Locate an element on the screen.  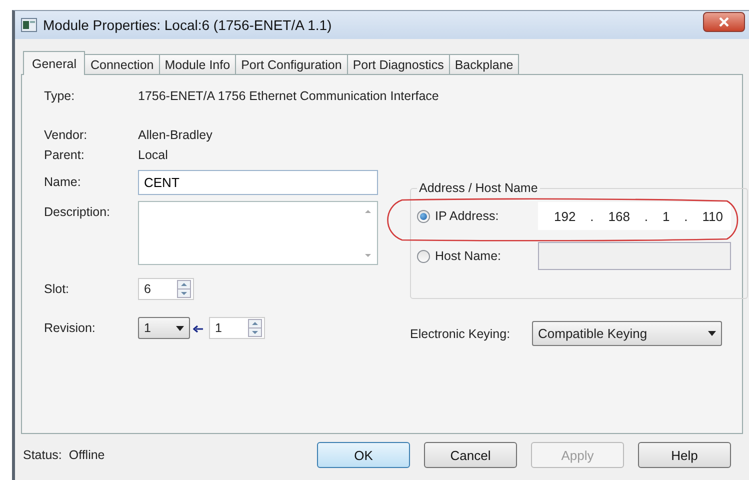
slot-spinner: 6 is located at coordinates (166, 289).